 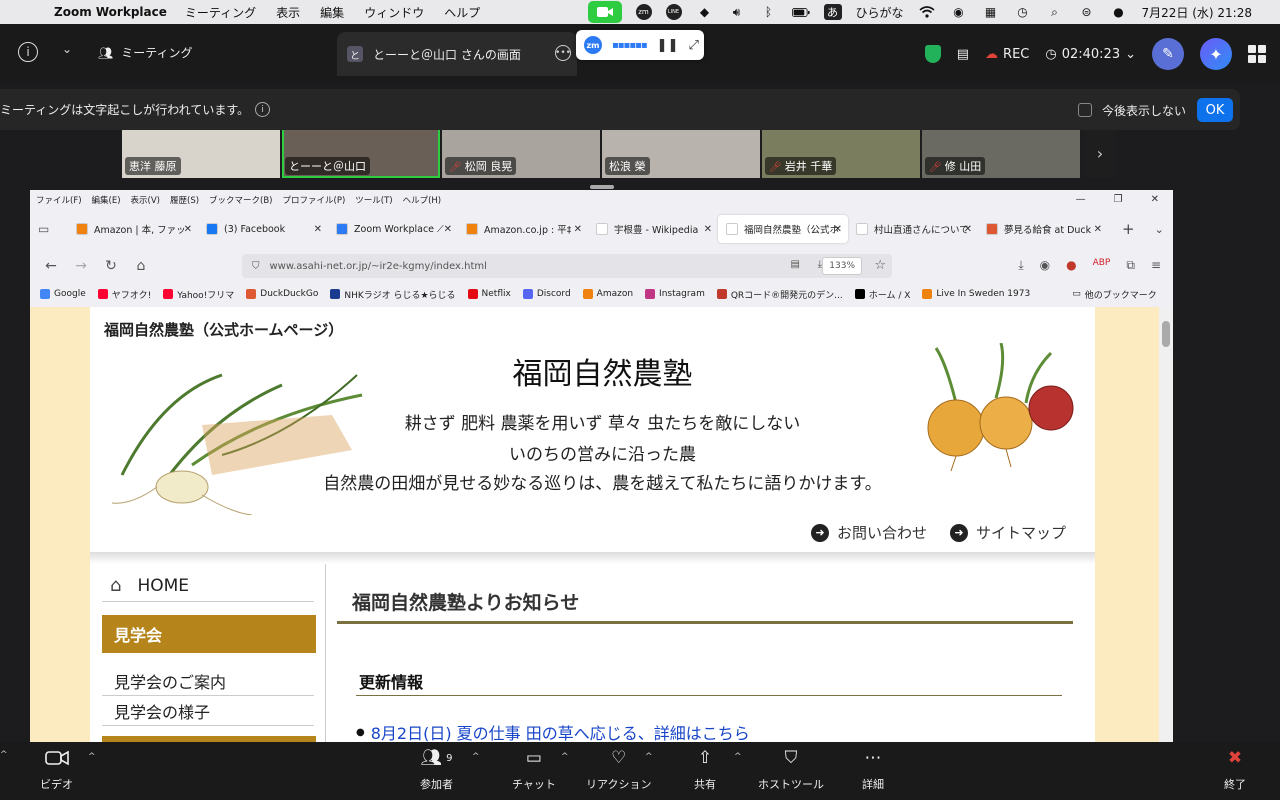 What do you see at coordinates (1001, 153) in the screenshot?
I see `participant-tile: 🎤︎ 修 山田` at bounding box center [1001, 153].